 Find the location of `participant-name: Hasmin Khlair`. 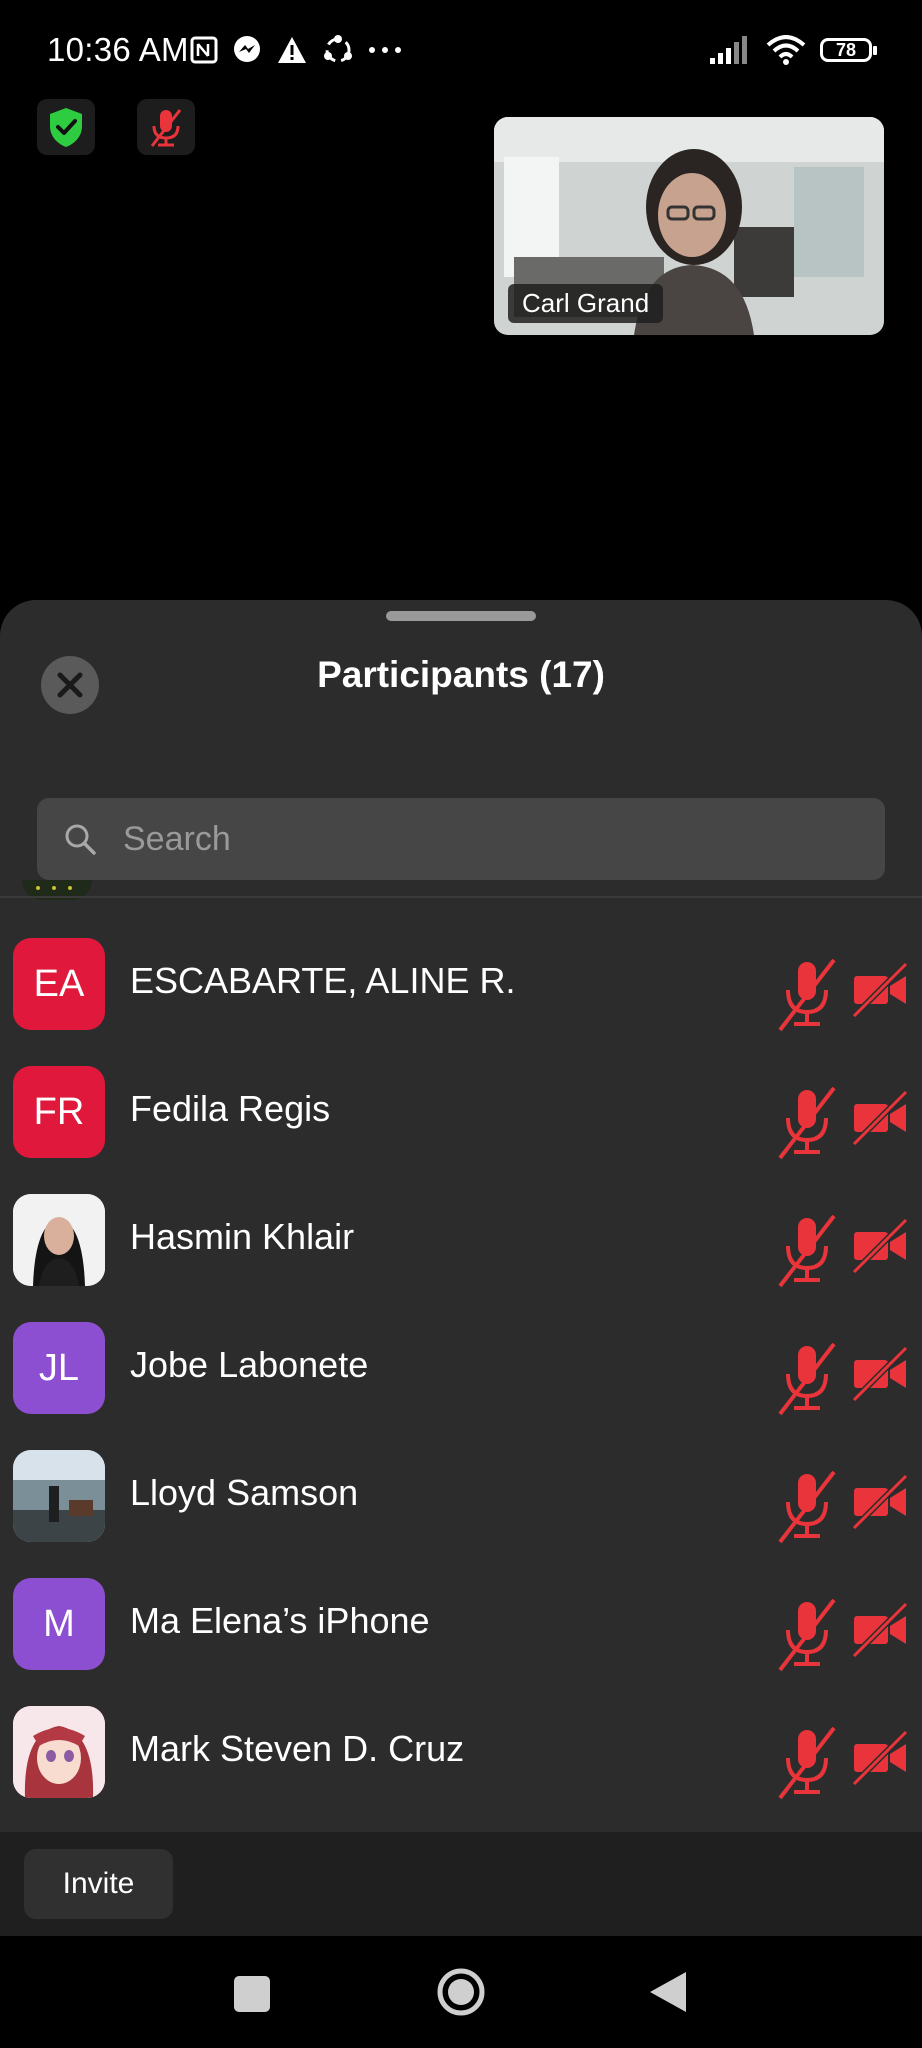

participant-name: Hasmin Khlair is located at coordinates (242, 1236).